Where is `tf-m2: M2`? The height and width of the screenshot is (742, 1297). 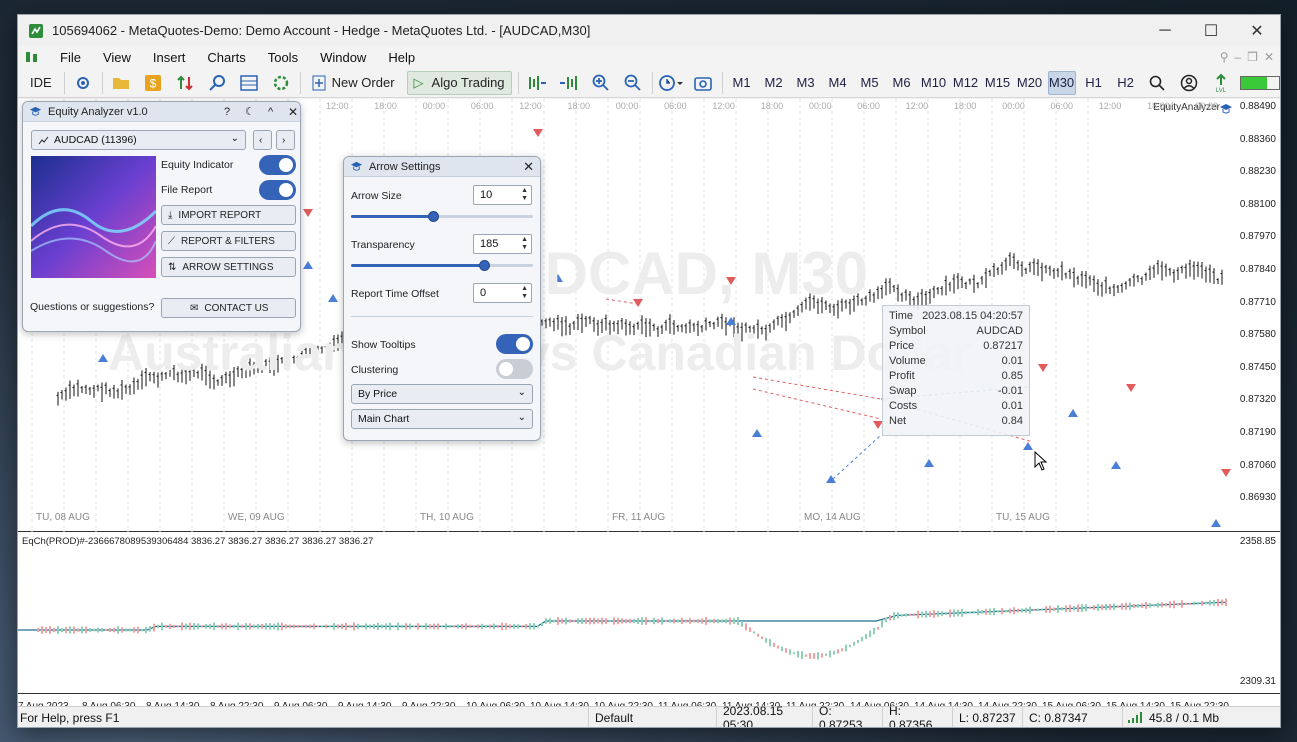 tf-m2: M2 is located at coordinates (774, 83).